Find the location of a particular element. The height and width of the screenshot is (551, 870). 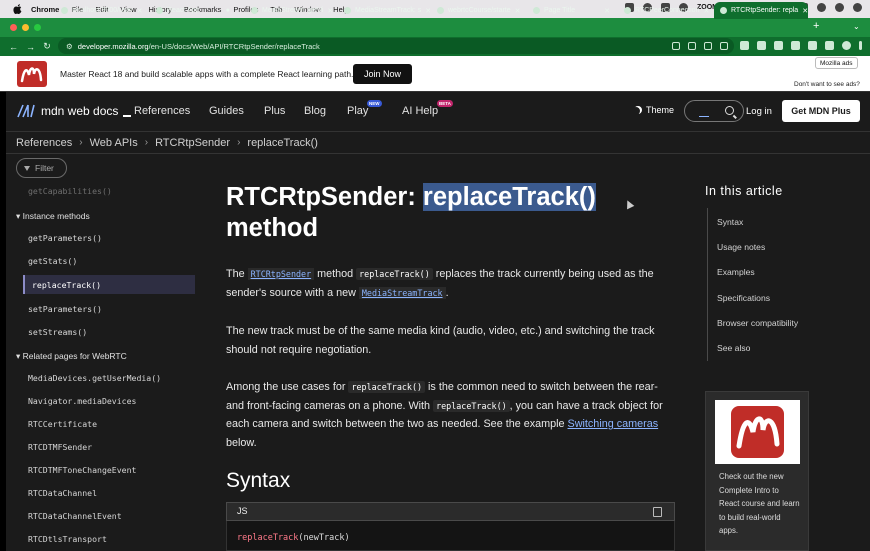

toc-link: Examples is located at coordinates (736, 272).